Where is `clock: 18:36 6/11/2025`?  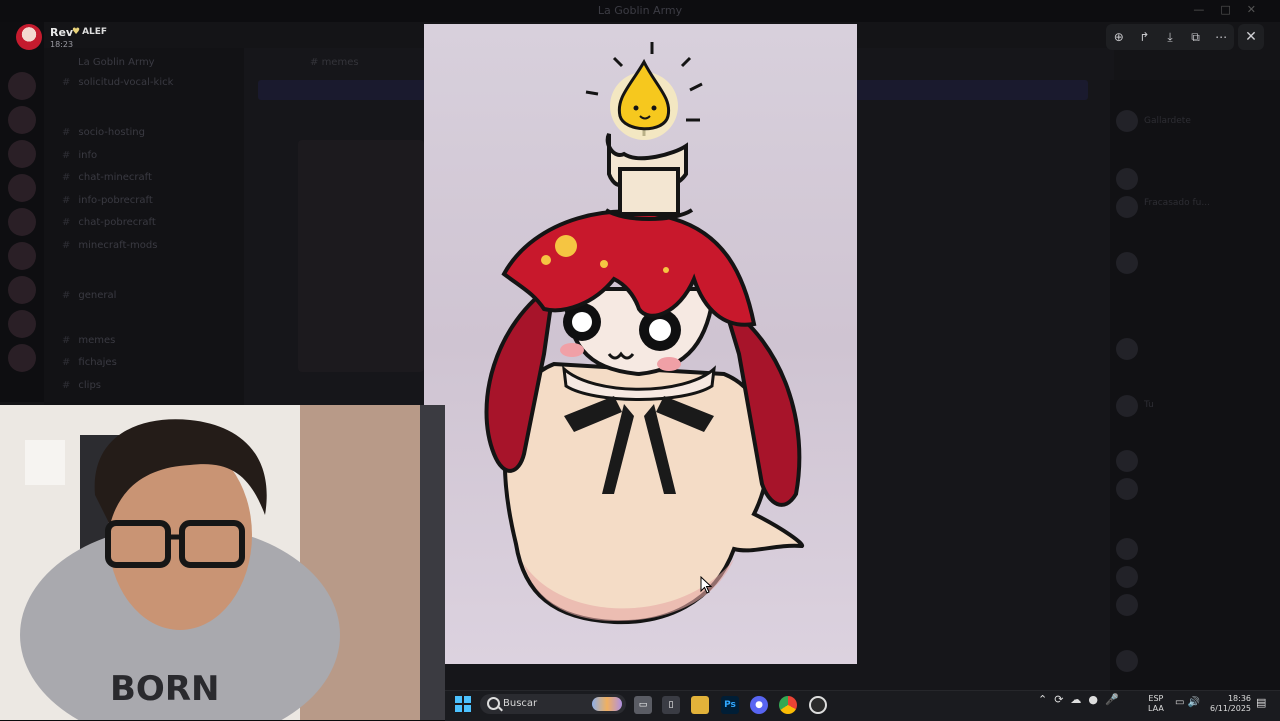 clock: 18:36 6/11/2025 is located at coordinates (1230, 704).